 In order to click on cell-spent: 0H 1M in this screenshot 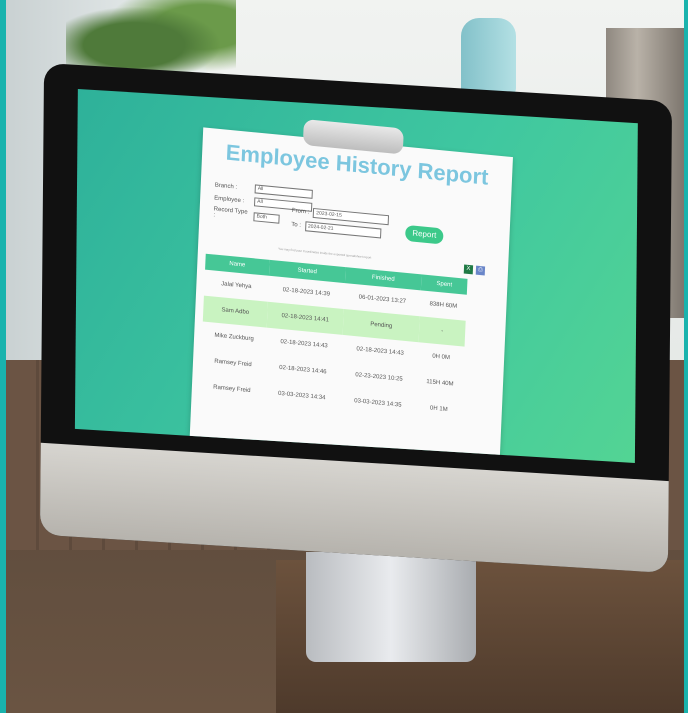, I will do `click(438, 409)`.